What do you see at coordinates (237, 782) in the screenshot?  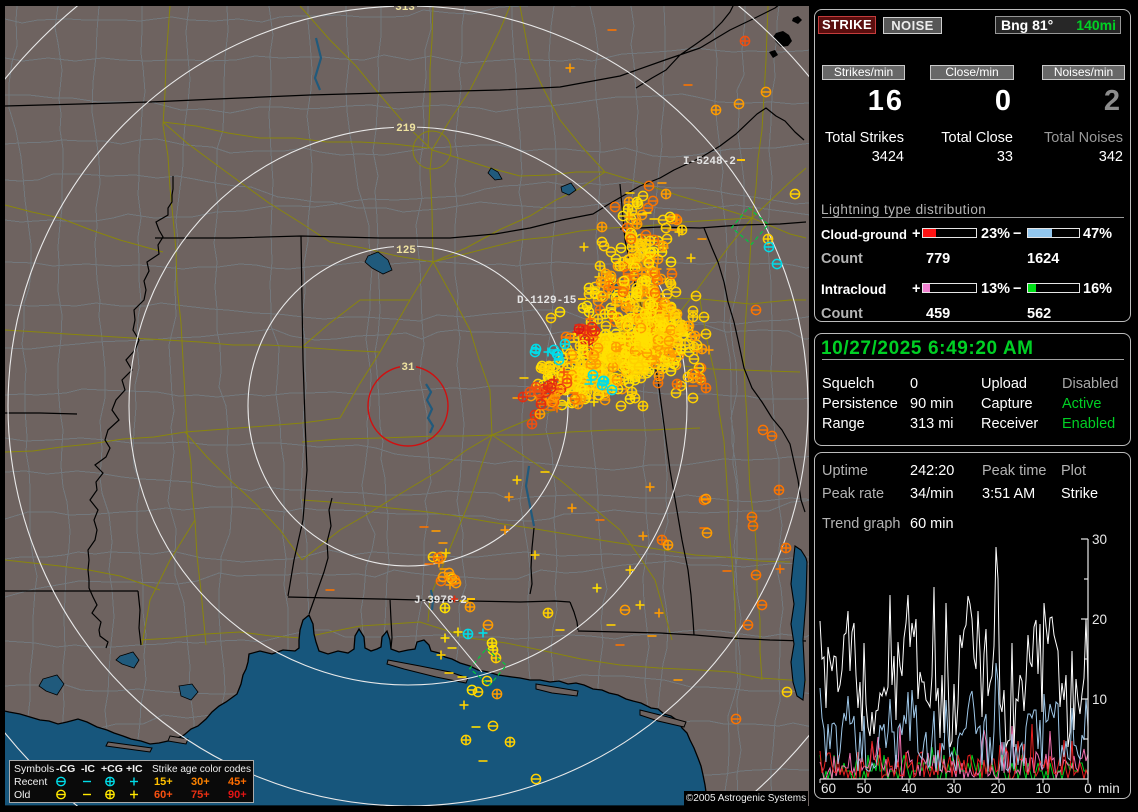 I see `svg-text: 45+` at bounding box center [237, 782].